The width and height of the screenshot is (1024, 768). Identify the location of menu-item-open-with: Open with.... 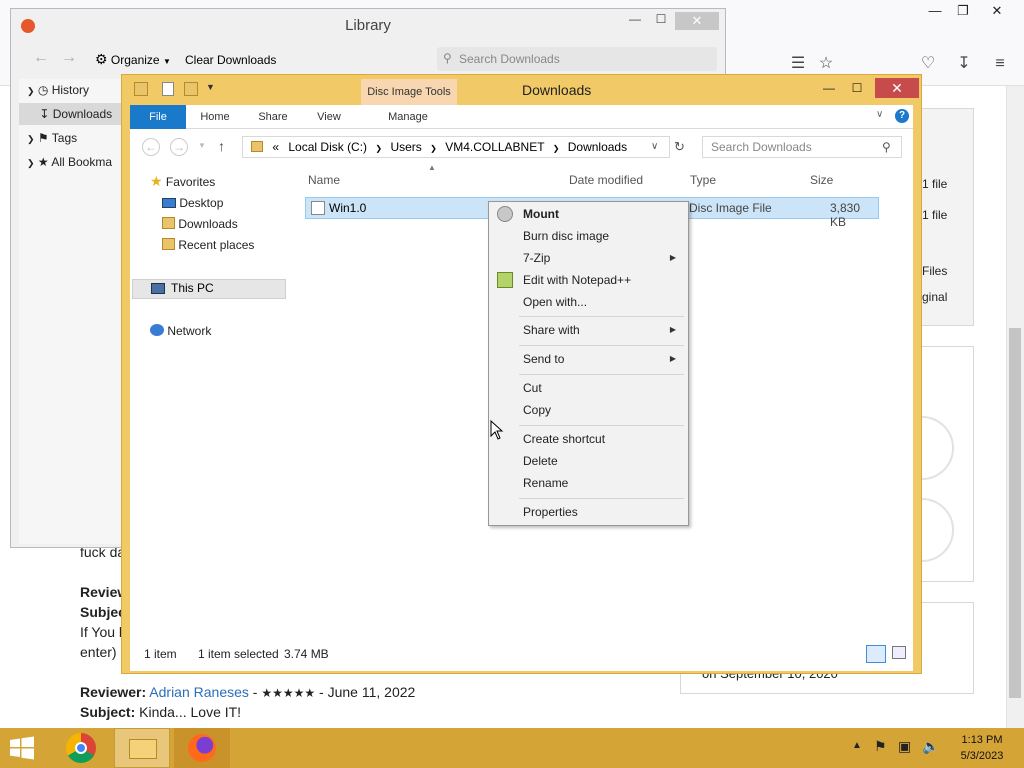
(588, 302).